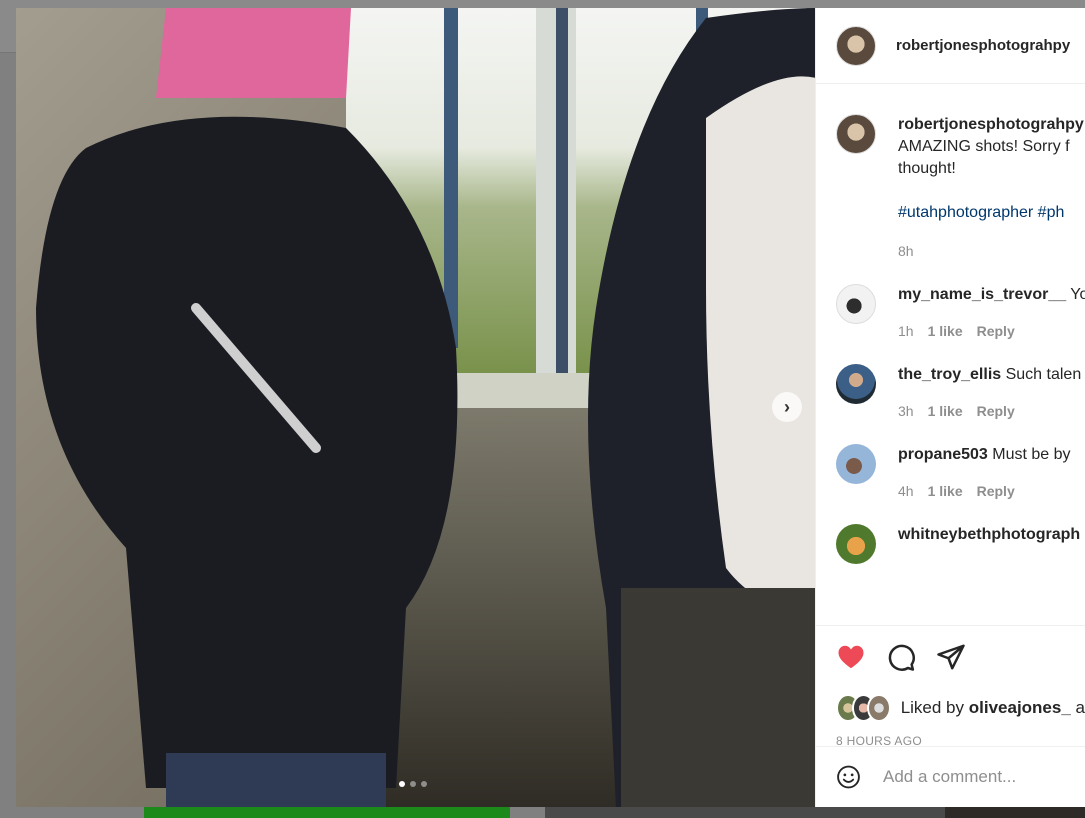 The height and width of the screenshot is (818, 1085). What do you see at coordinates (906, 331) in the screenshot?
I see `comment-time: 1h` at bounding box center [906, 331].